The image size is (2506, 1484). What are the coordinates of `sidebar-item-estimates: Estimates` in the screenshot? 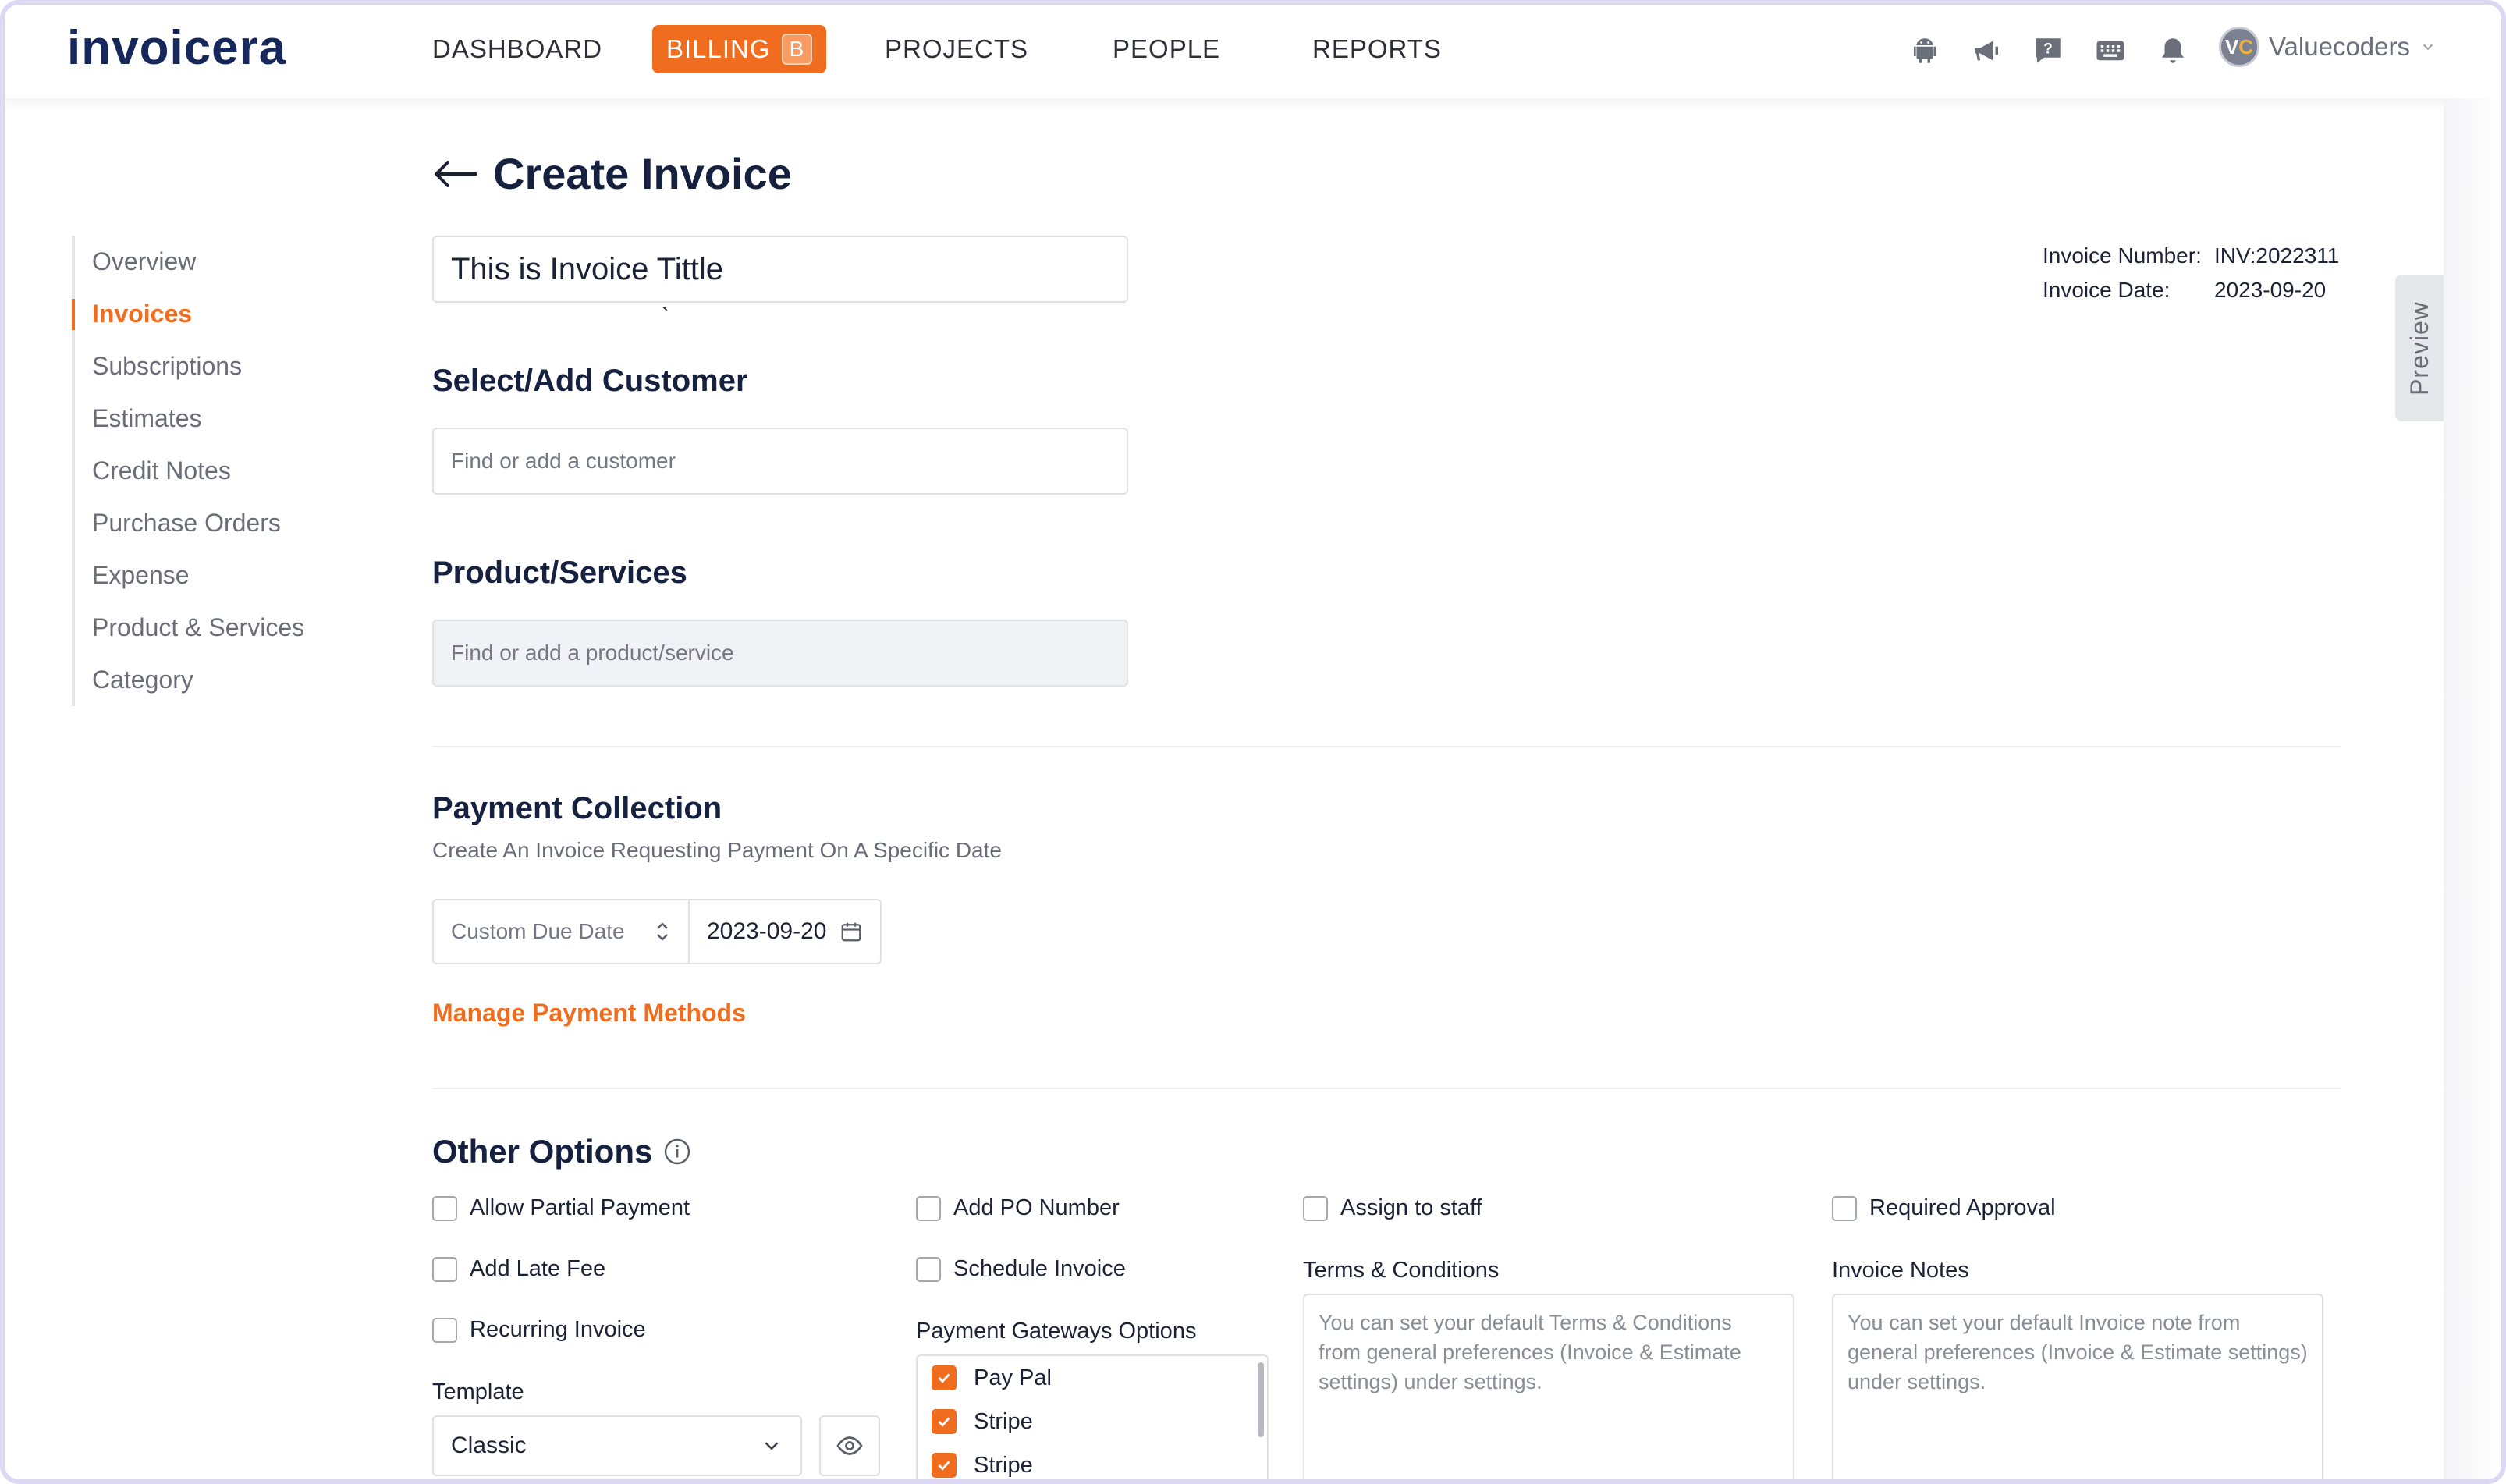 It's located at (206, 418).